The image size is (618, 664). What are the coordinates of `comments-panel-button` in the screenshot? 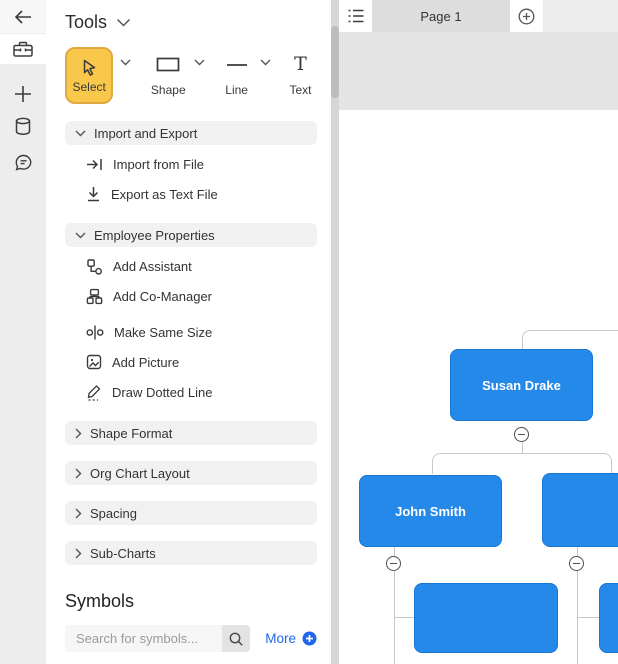 It's located at (23, 163).